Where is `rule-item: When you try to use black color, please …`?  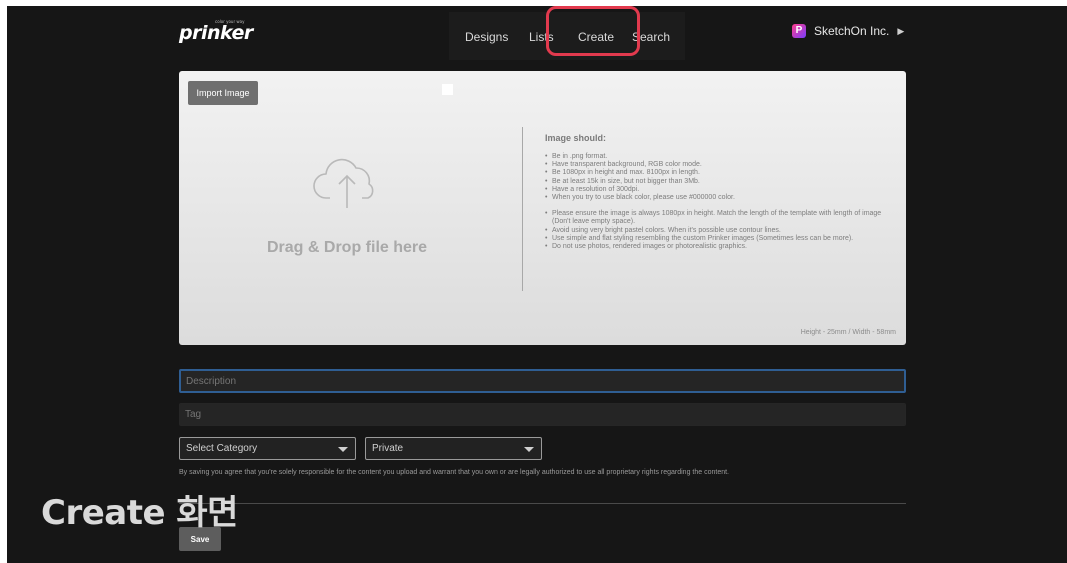
rule-item: When you try to use black color, please … is located at coordinates (720, 198).